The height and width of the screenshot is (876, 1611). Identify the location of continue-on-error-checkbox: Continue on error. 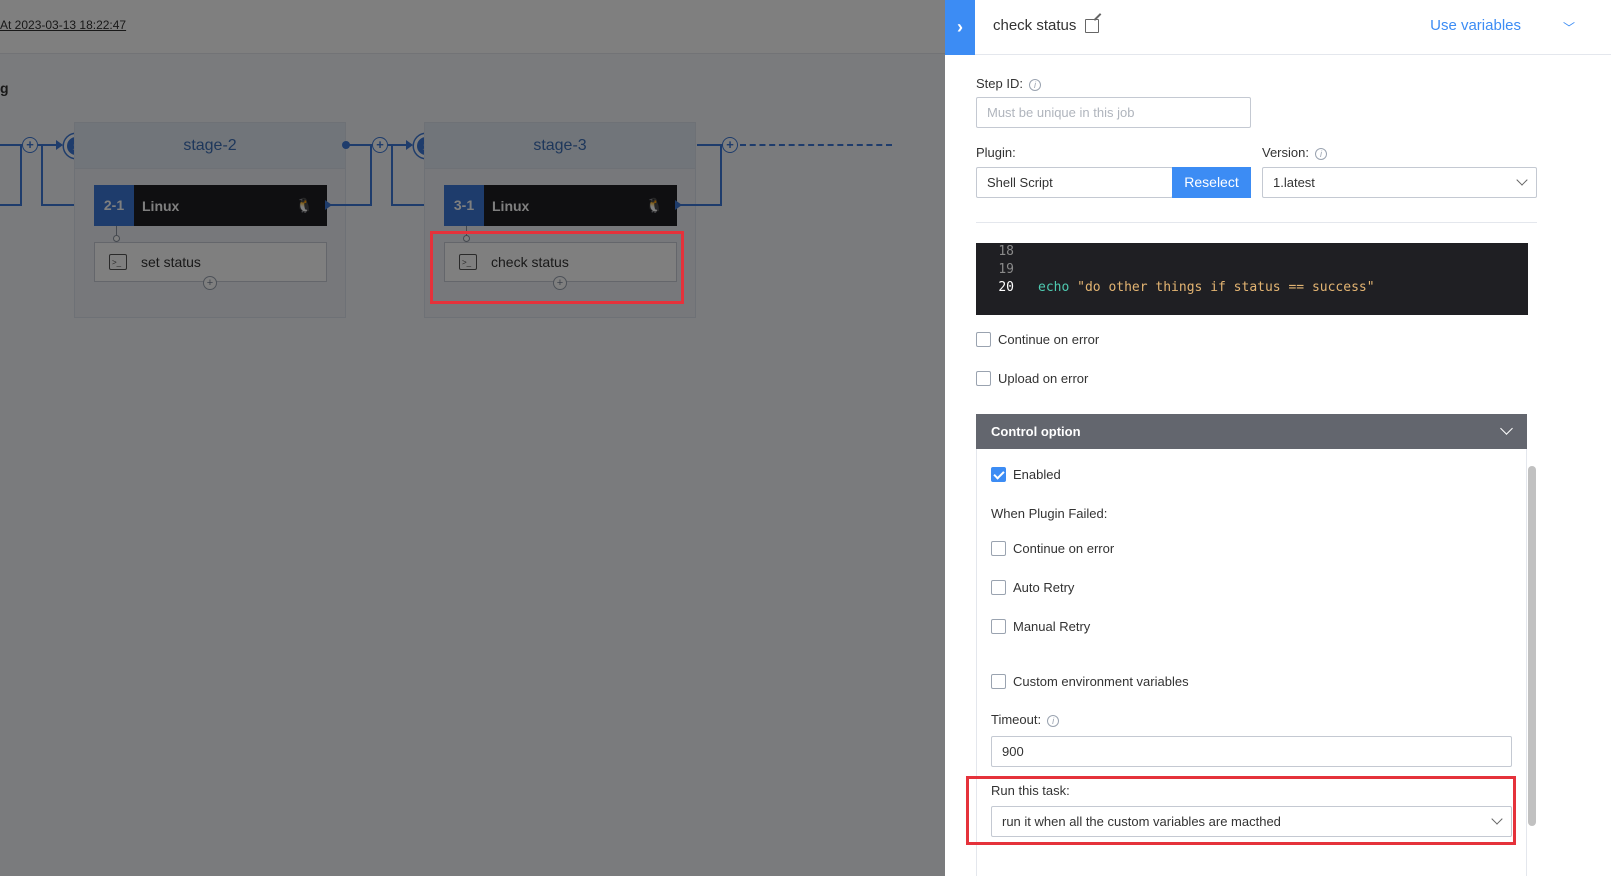
(1037, 339).